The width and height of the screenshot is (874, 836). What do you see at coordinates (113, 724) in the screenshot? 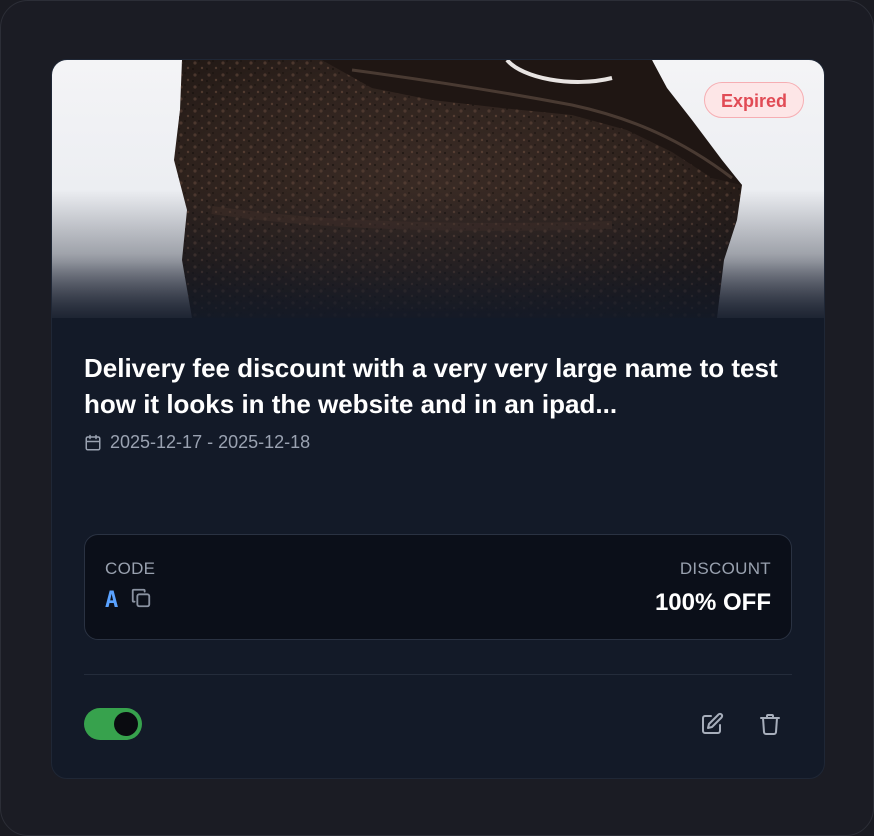
I see `active-toggle` at bounding box center [113, 724].